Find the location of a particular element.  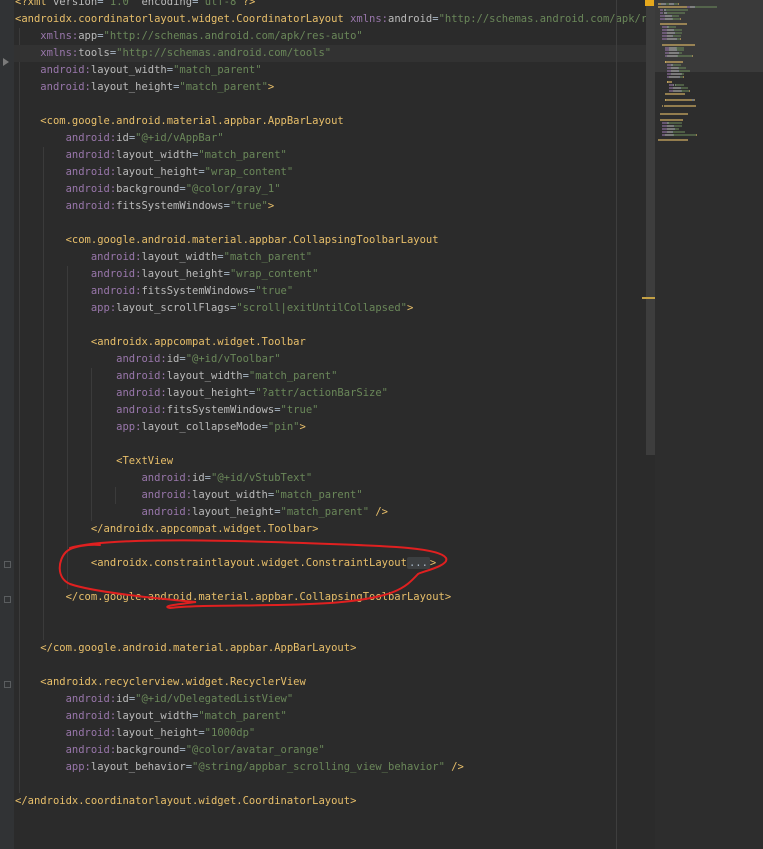

code-line: </androidx.appcompat.widget.Toolbar> is located at coordinates (167, 529).